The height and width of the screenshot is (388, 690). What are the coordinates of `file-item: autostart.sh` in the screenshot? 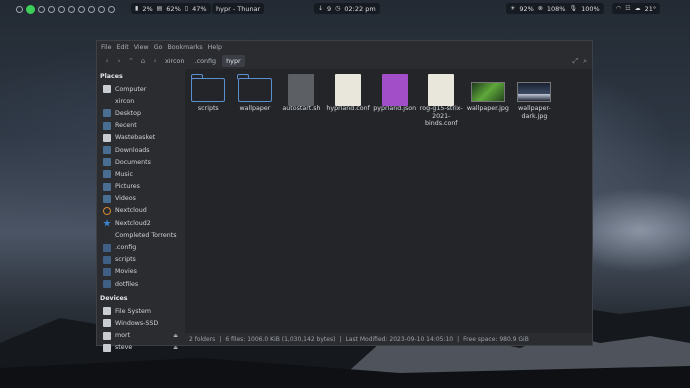 It's located at (301, 99).